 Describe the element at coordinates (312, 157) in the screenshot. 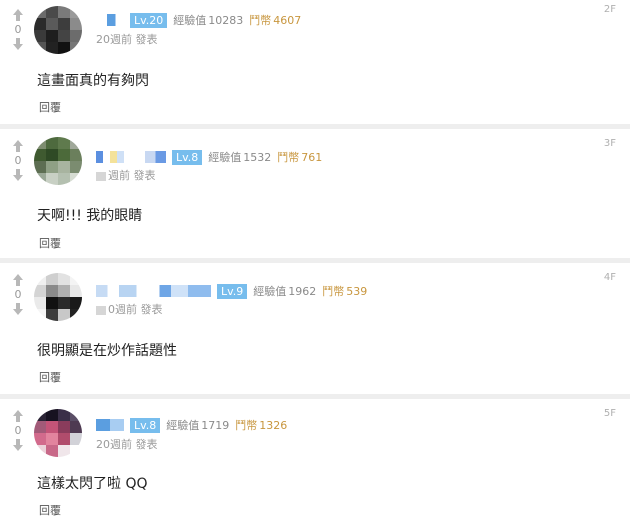

I see `coin-value: 761` at that location.